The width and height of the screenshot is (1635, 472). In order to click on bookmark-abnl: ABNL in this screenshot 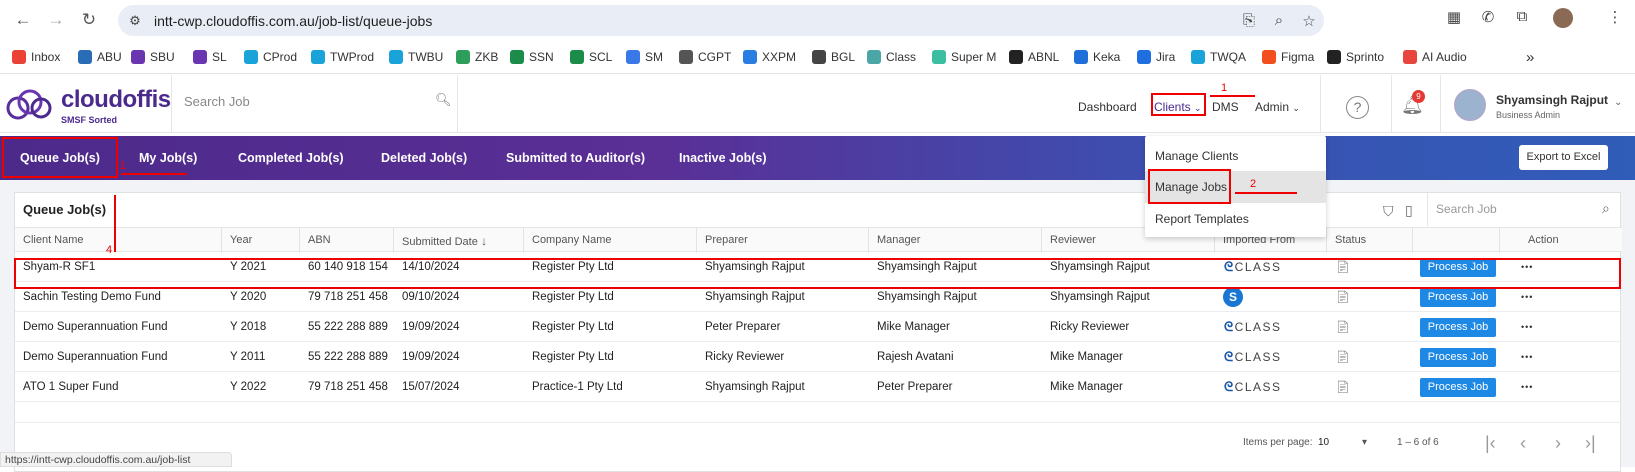, I will do `click(1034, 57)`.